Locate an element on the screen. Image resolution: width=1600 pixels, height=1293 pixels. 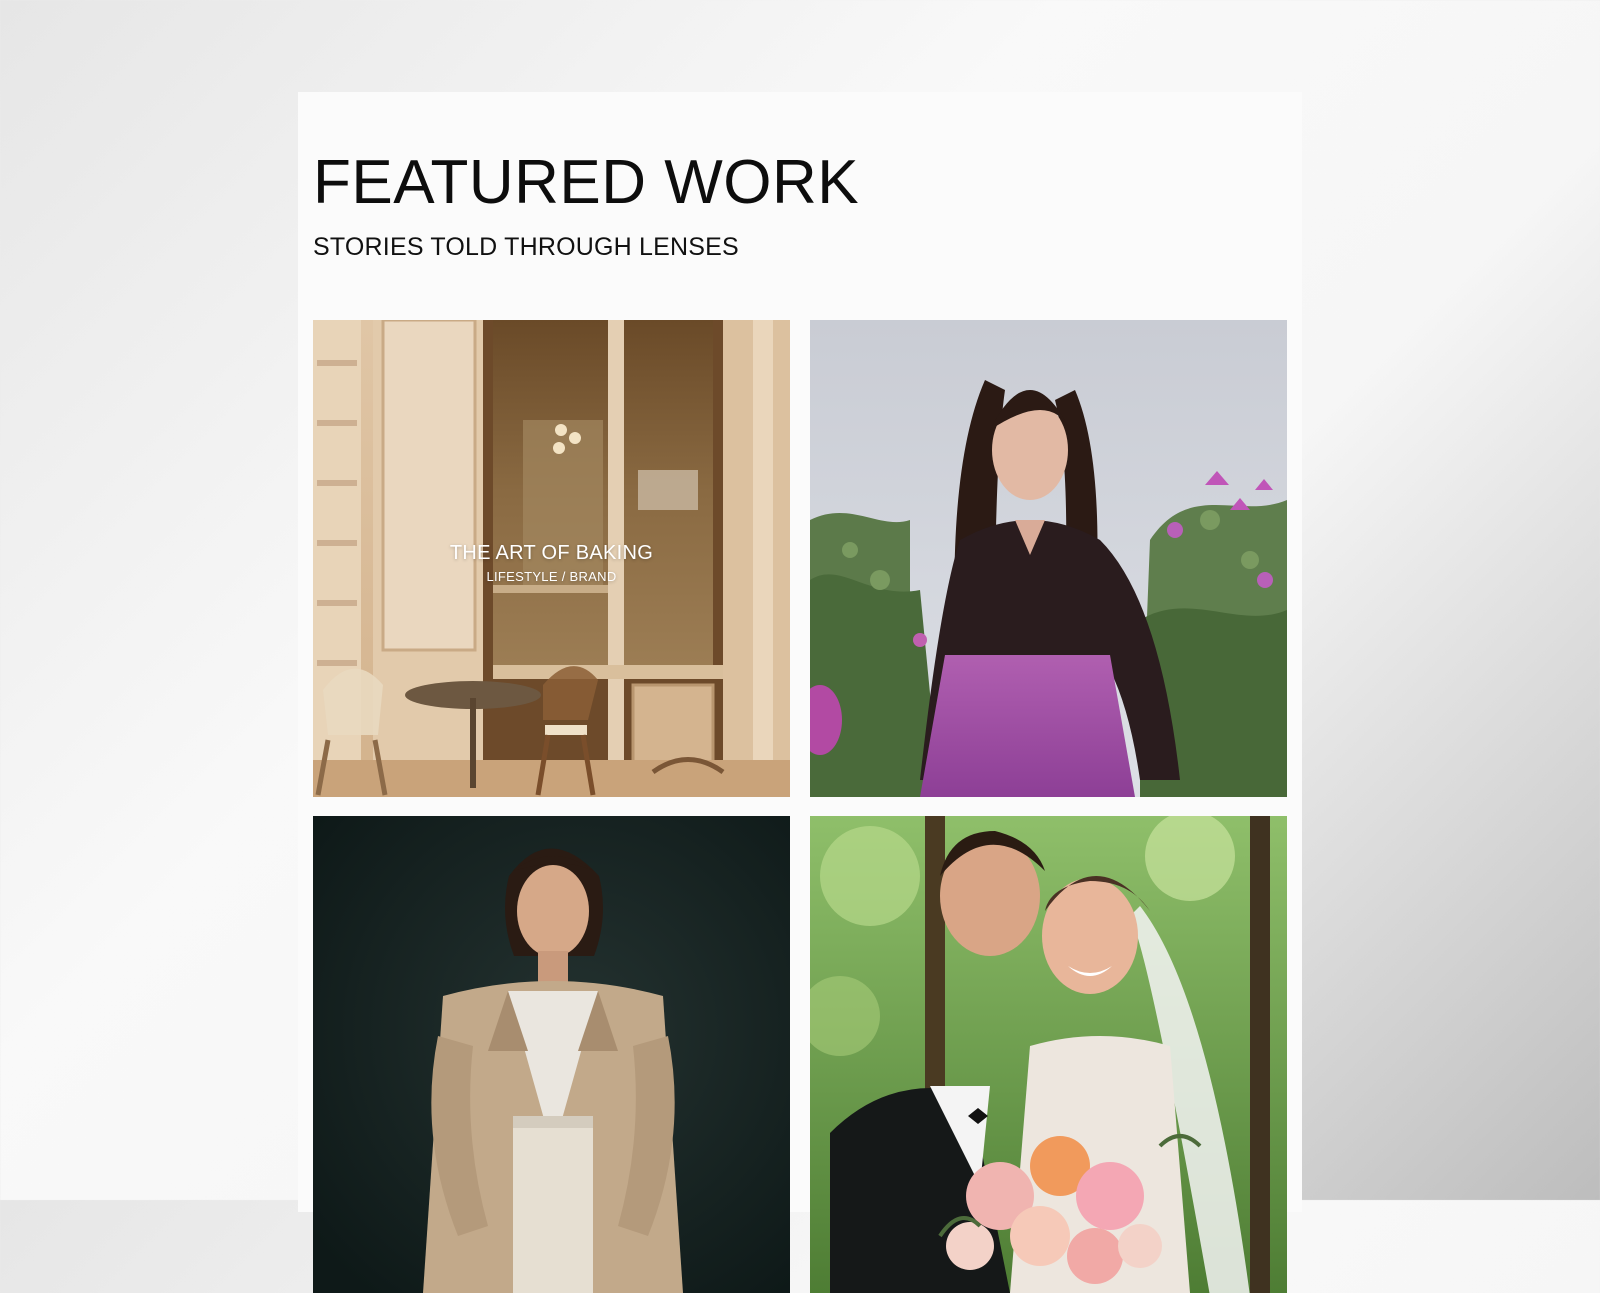
work-card-art-of-baking: THE ART OF BAKING LIFESTYLE / BRAND is located at coordinates (551, 558).